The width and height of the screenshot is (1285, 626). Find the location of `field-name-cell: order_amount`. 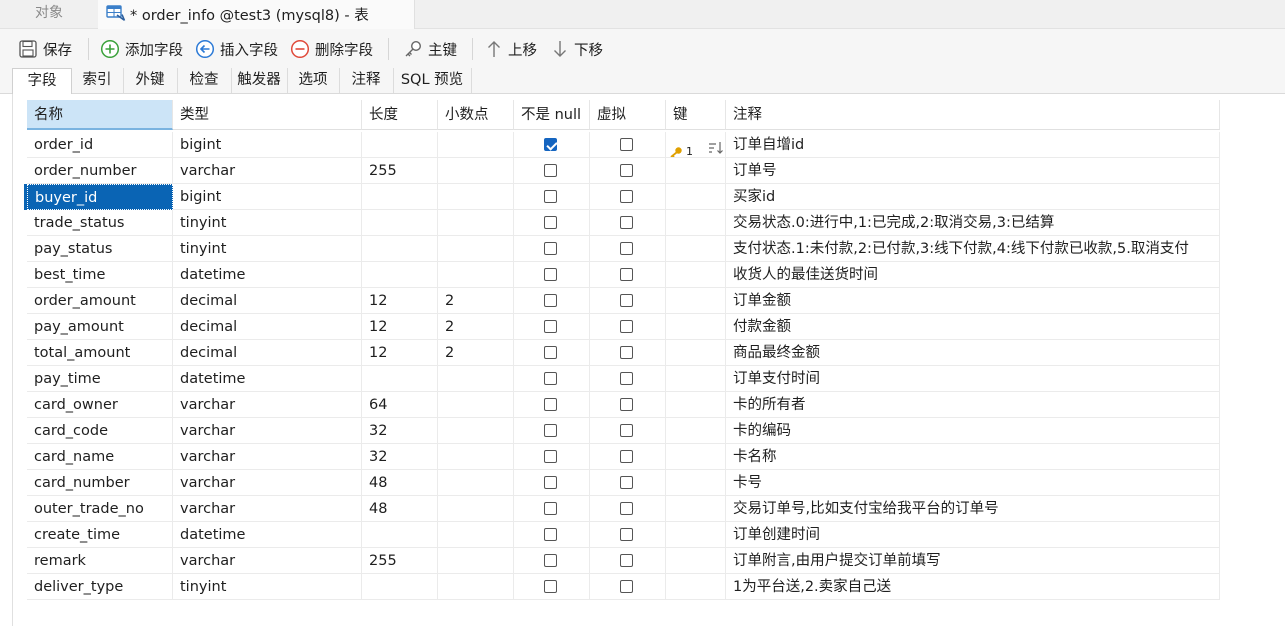

field-name-cell: order_amount is located at coordinates (100, 301).